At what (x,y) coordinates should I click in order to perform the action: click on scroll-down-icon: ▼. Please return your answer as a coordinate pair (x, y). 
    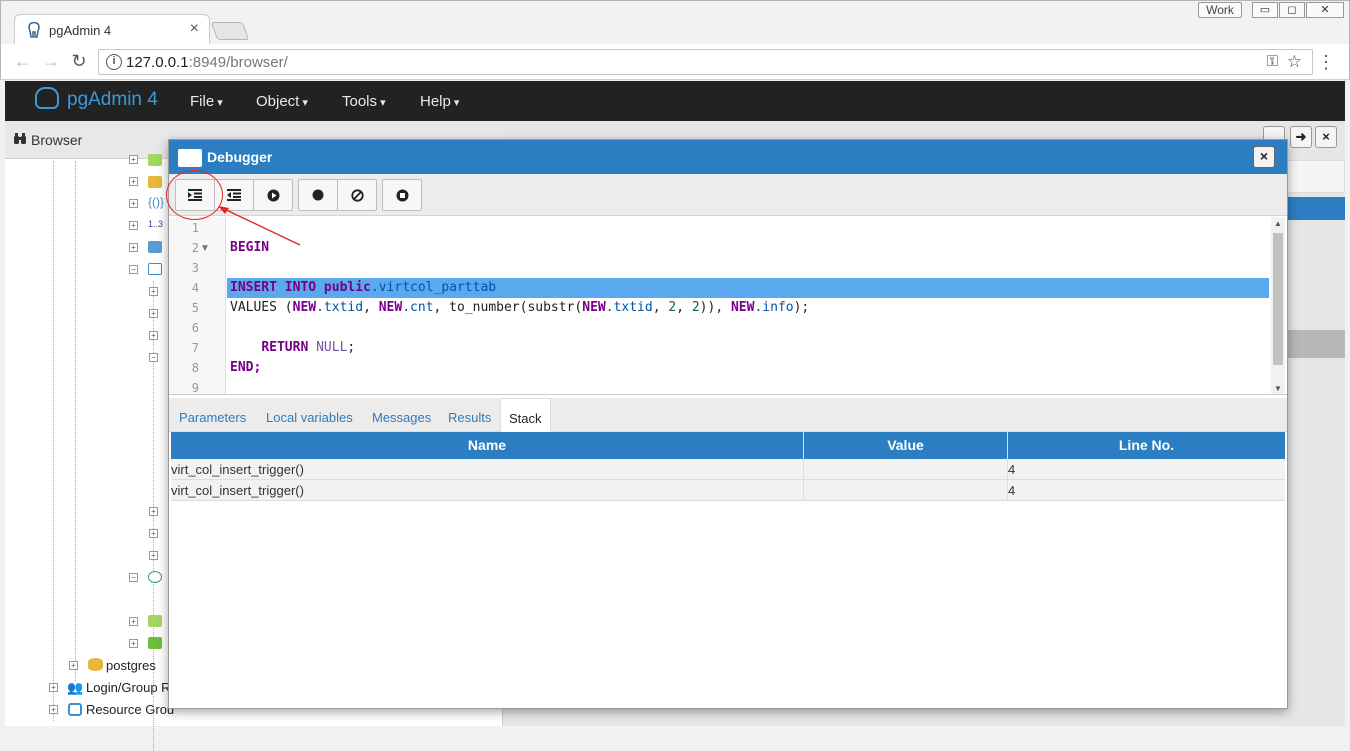
    Looking at the image, I should click on (1278, 388).